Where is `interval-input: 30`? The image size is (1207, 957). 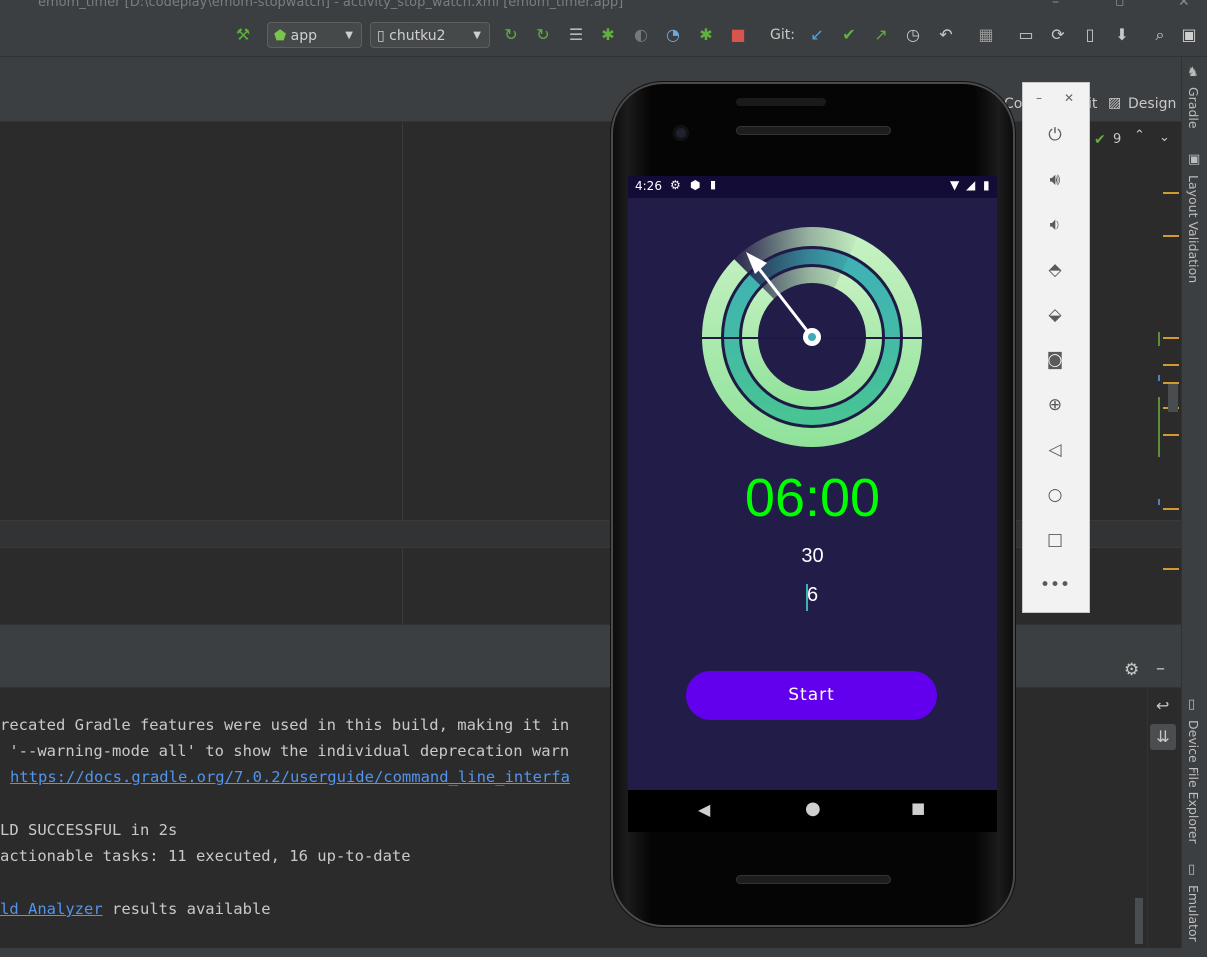 interval-input: 30 is located at coordinates (812, 556).